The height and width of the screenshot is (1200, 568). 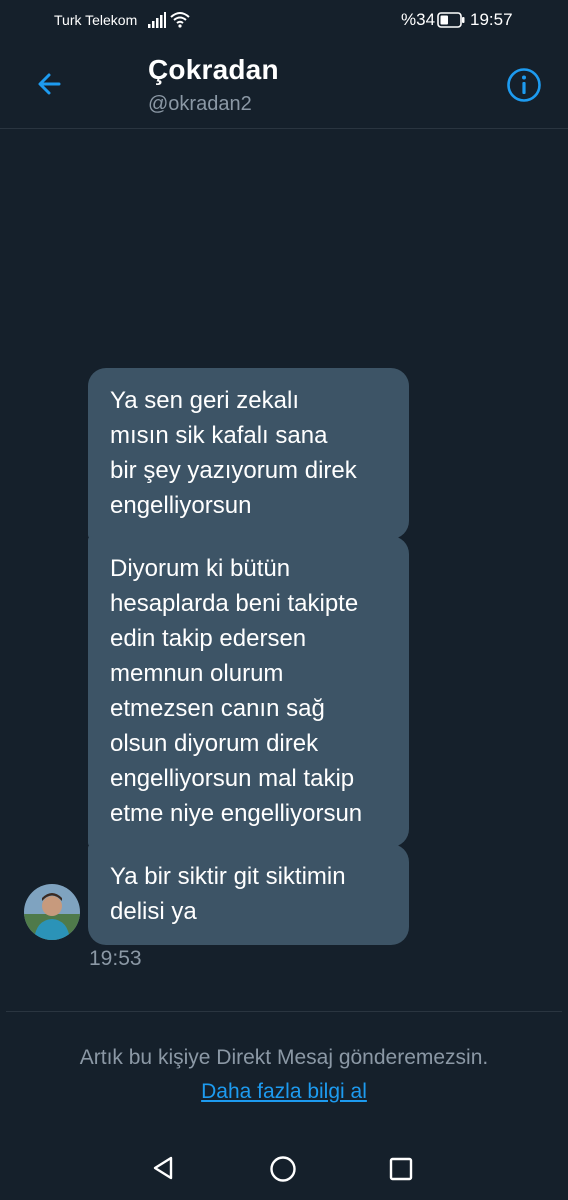 I want to click on message-line: edin takip edersen, so click(x=208, y=638).